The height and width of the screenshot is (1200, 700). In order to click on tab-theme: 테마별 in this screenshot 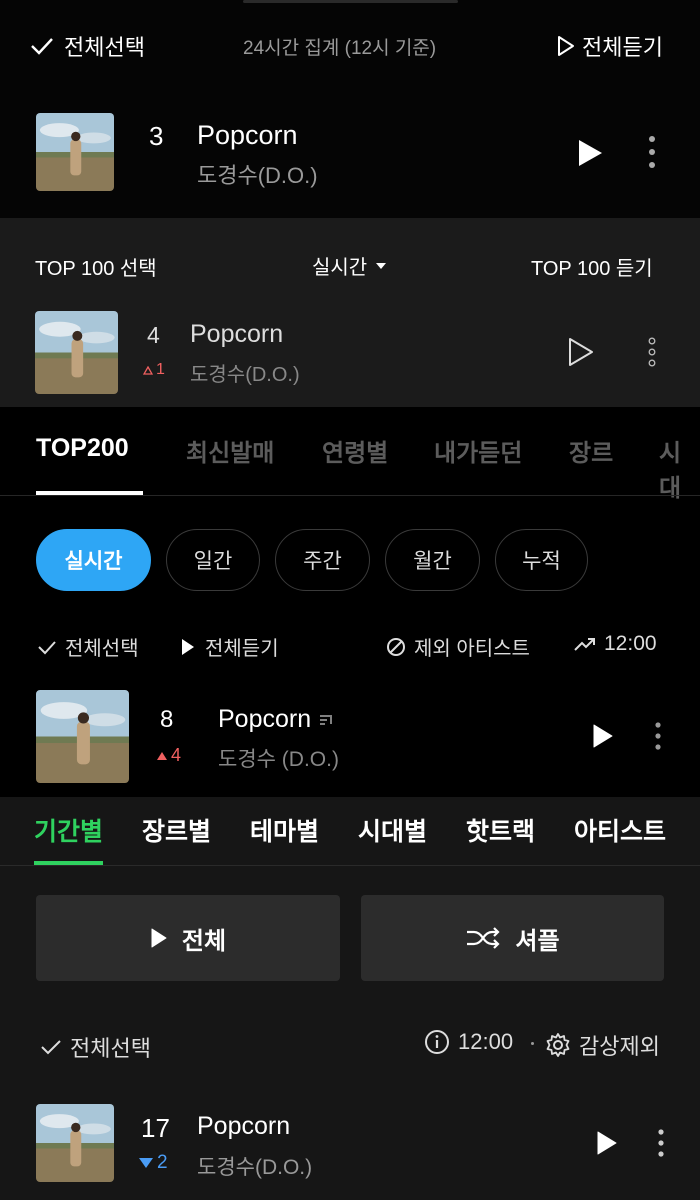, I will do `click(284, 830)`.